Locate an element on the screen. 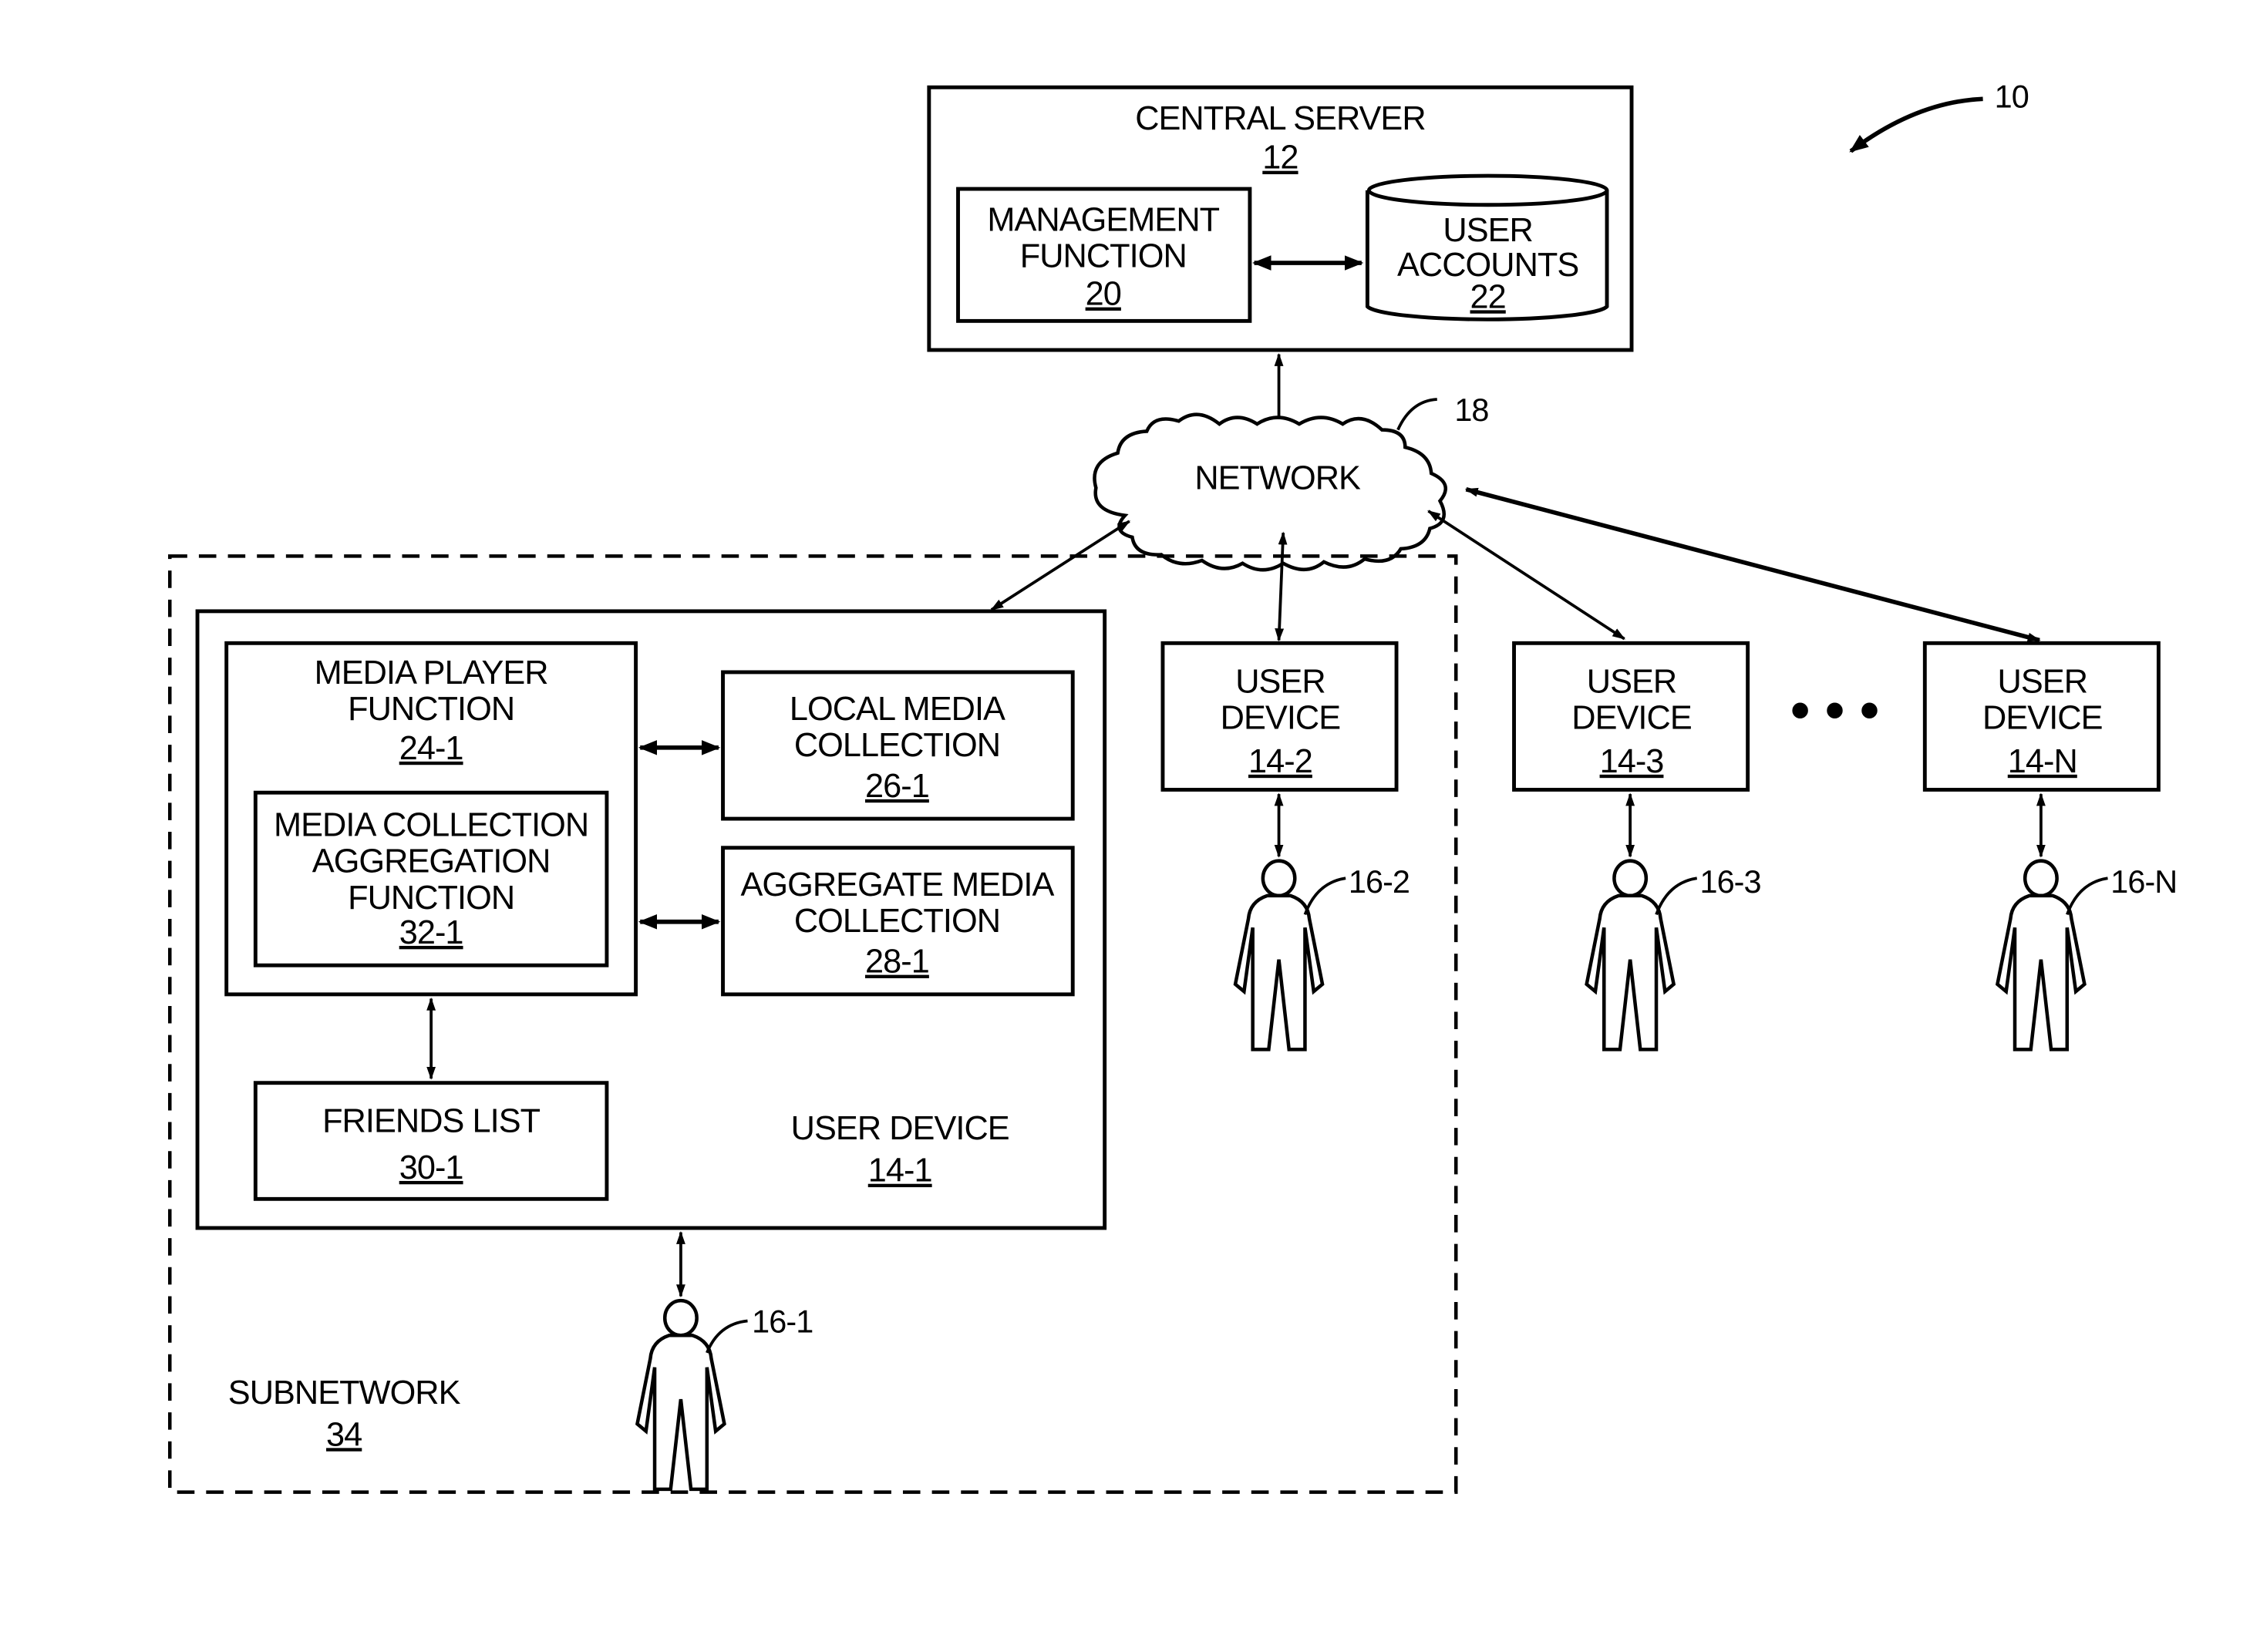  user-device-14-3-ref: 14-3 is located at coordinates (1632, 761).